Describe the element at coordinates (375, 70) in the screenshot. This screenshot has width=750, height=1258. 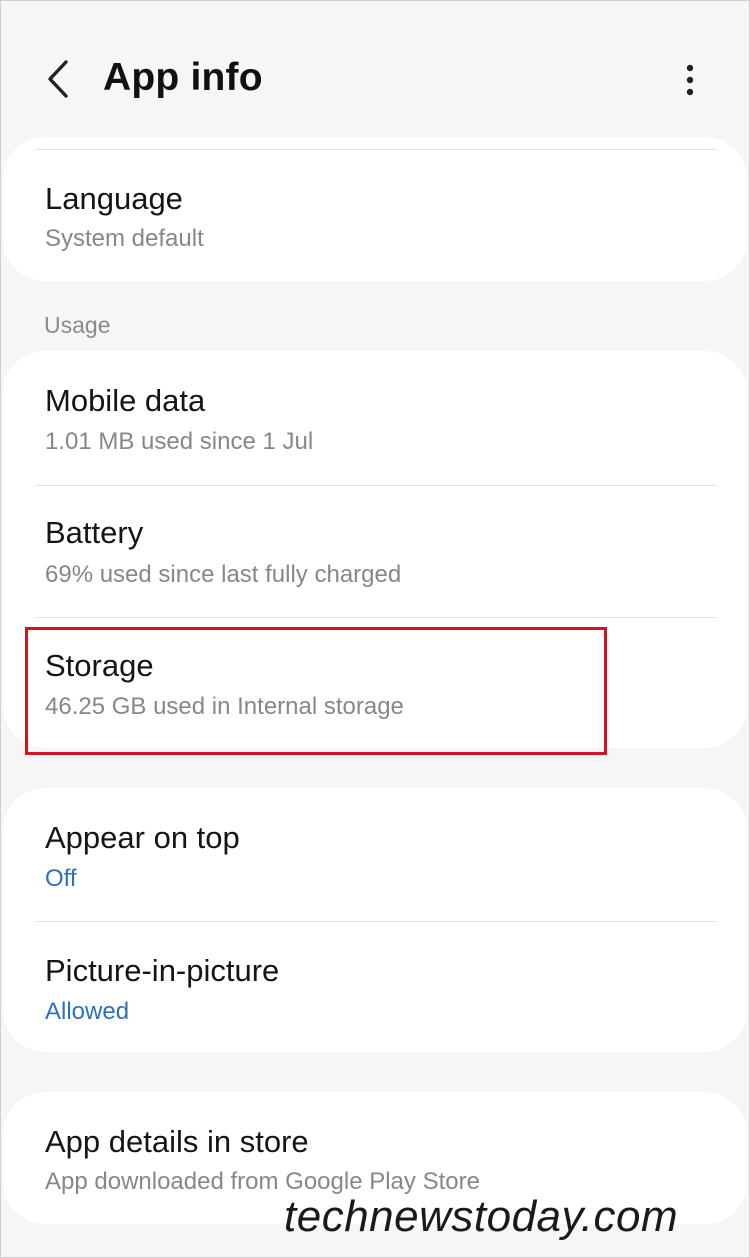
I see `app-bar: App info` at that location.